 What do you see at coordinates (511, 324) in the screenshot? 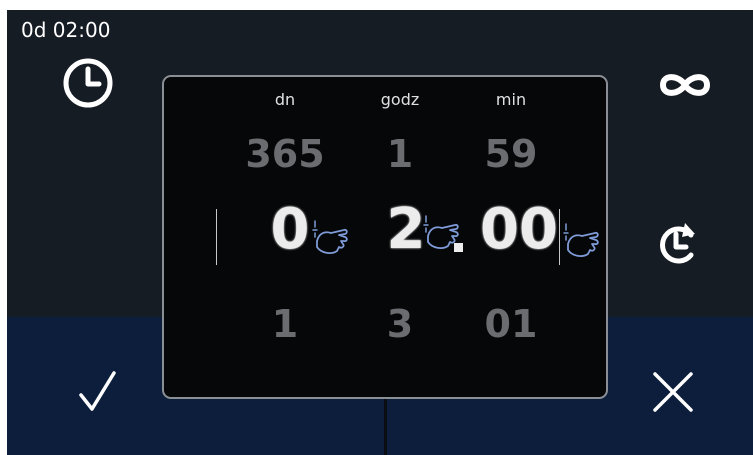
I see `minutes-next-value: 01` at bounding box center [511, 324].